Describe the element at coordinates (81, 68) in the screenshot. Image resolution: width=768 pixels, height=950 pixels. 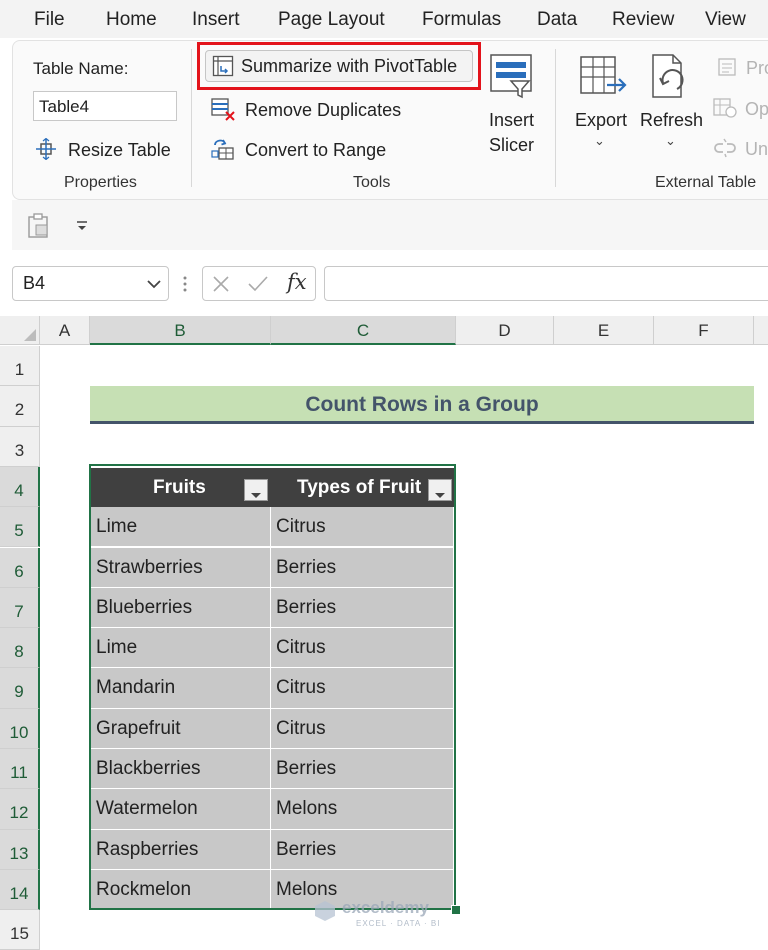
I see `table-name-label: Table Name:` at that location.